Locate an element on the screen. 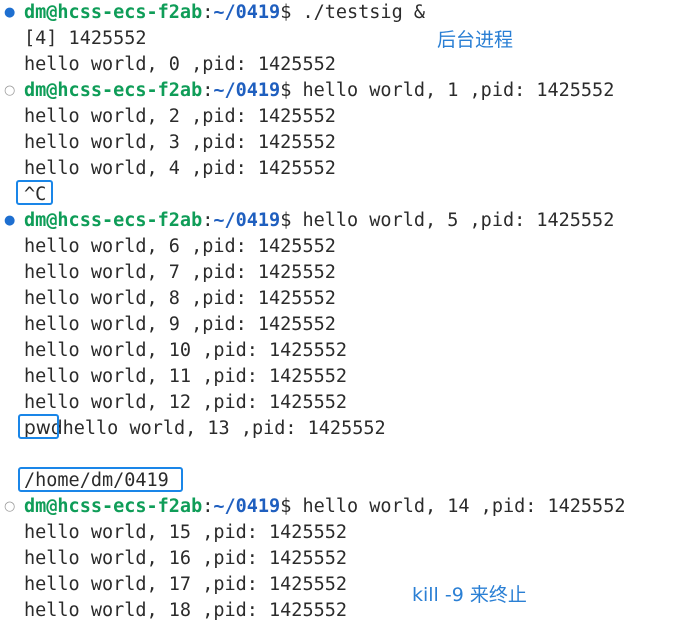 This screenshot has width=694, height=622. output-text: hello world, 14 ,pid: 1425552 is located at coordinates (464, 506).